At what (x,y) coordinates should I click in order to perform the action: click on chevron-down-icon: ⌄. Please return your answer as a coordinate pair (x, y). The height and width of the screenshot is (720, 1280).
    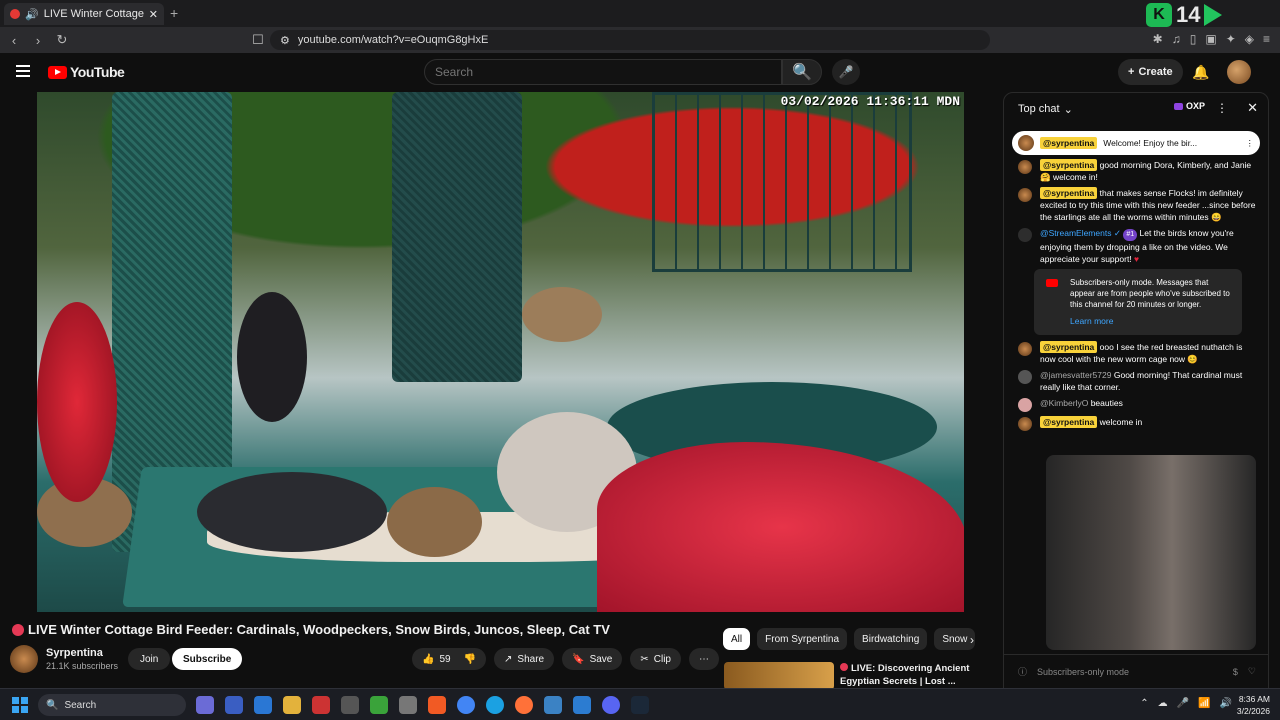
    Looking at the image, I should click on (1068, 109).